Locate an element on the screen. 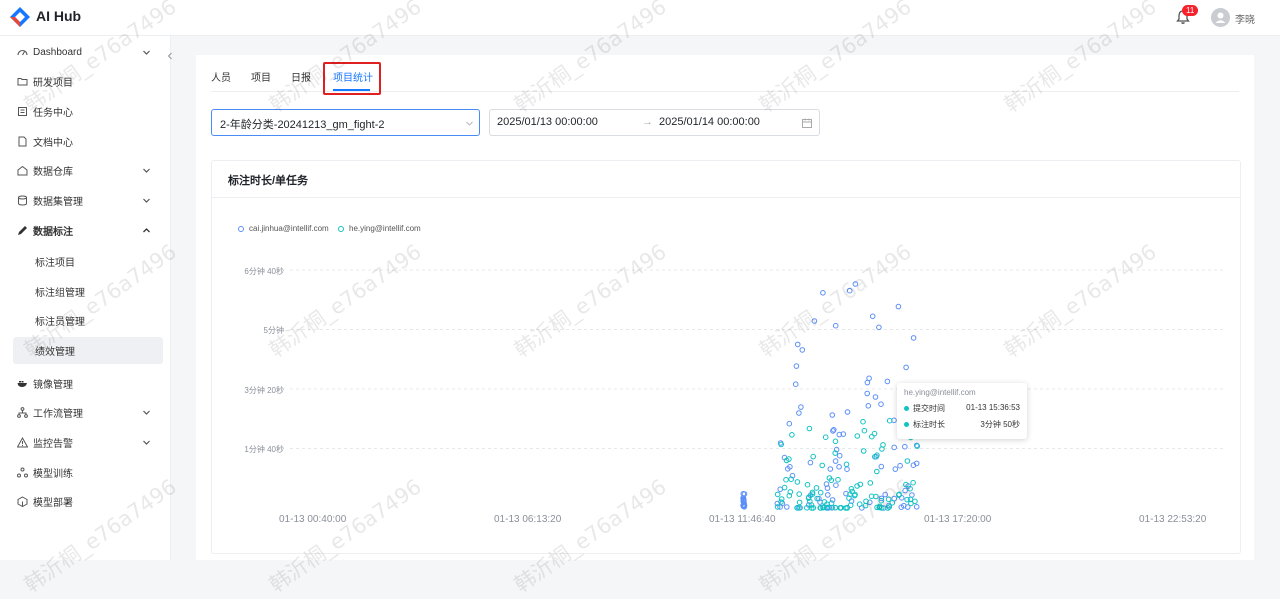 Image resolution: width=1280 pixels, height=599 pixels. sidebar-item-label: 模型训练 is located at coordinates (53, 474).